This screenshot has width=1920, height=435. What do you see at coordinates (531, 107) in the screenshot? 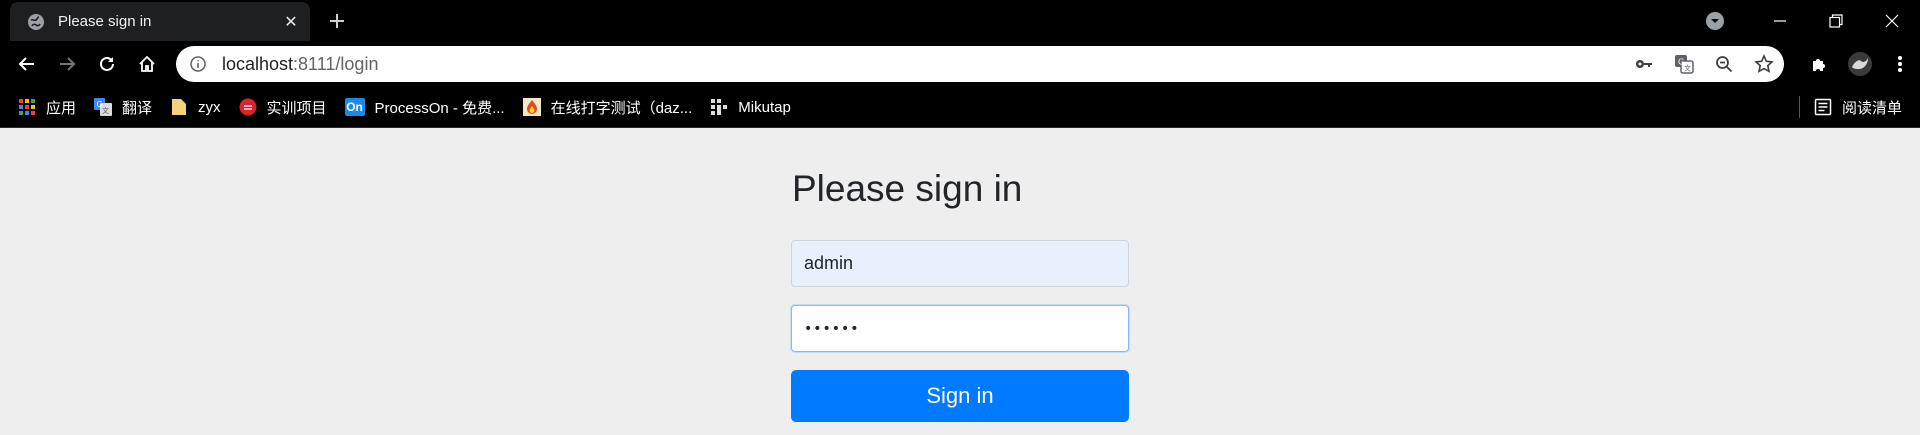
I see `flame-icon` at bounding box center [531, 107].